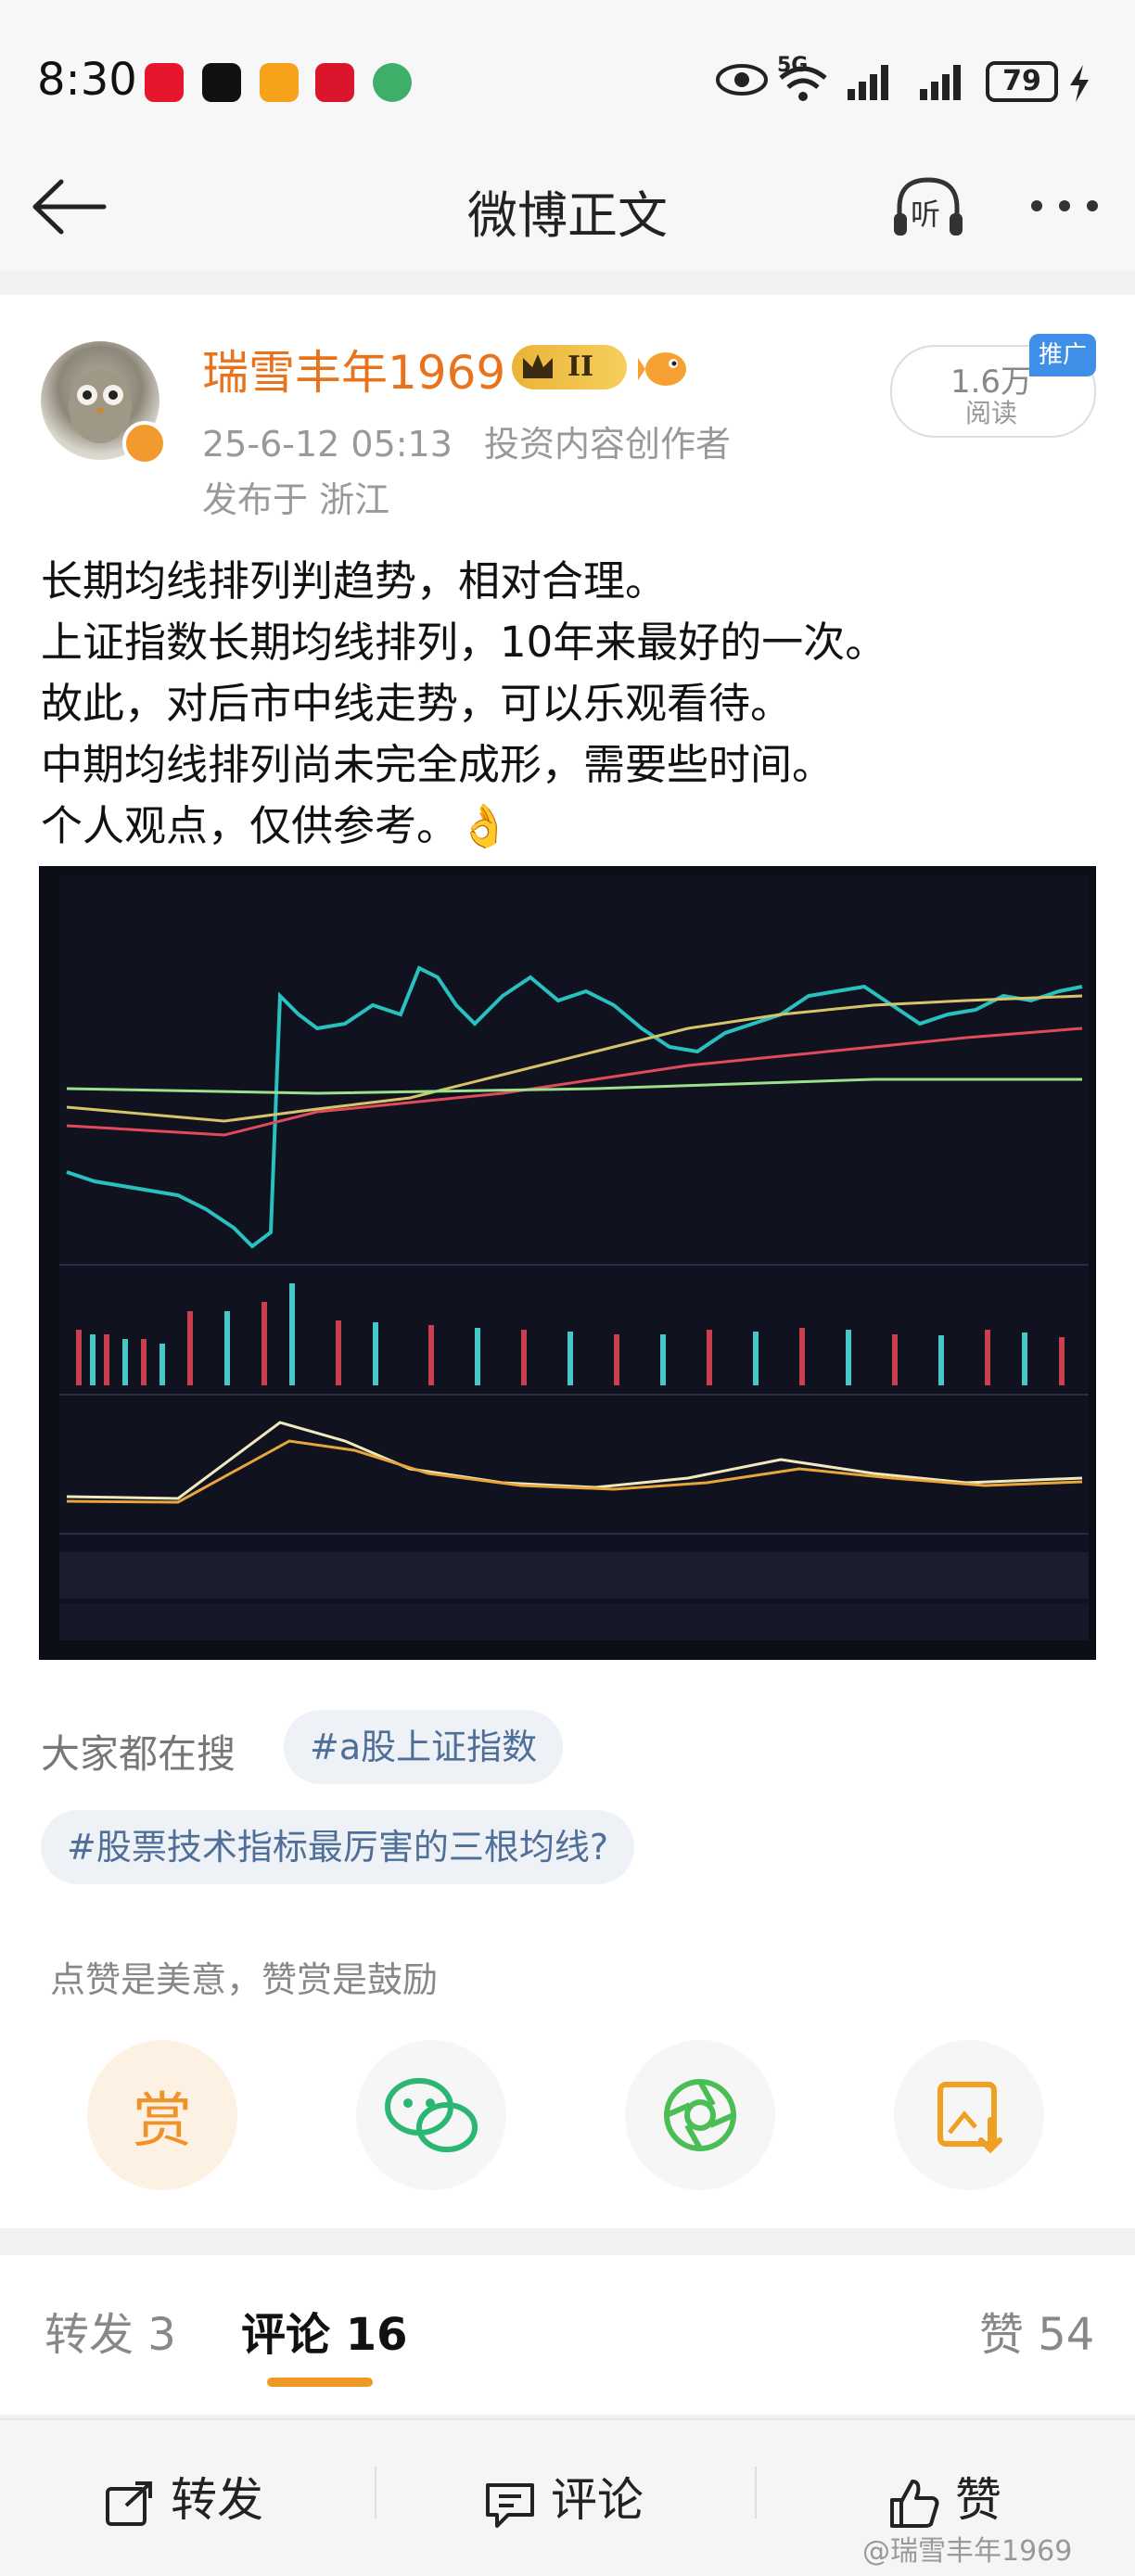 Image resolution: width=1135 pixels, height=2576 pixels. Describe the element at coordinates (165, 82) in the screenshot. I see `weibo-icon` at that location.